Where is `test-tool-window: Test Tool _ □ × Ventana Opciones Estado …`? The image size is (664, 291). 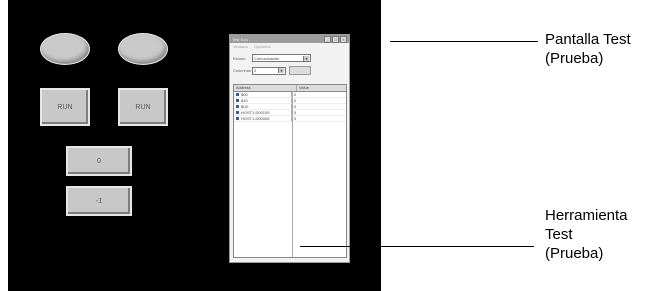
test-tool-window: Test Tool _ □ × Ventana Opciones Estado … is located at coordinates (289, 148).